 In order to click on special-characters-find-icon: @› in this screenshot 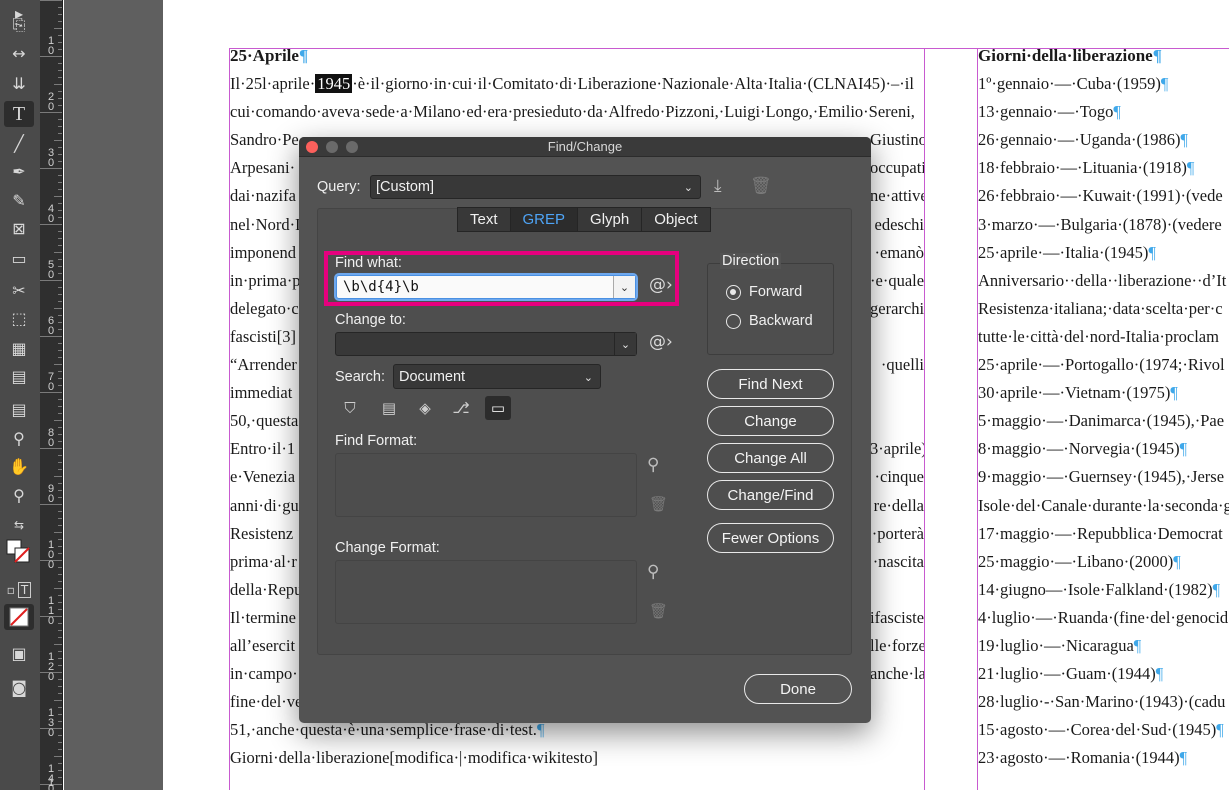, I will do `click(661, 285)`.